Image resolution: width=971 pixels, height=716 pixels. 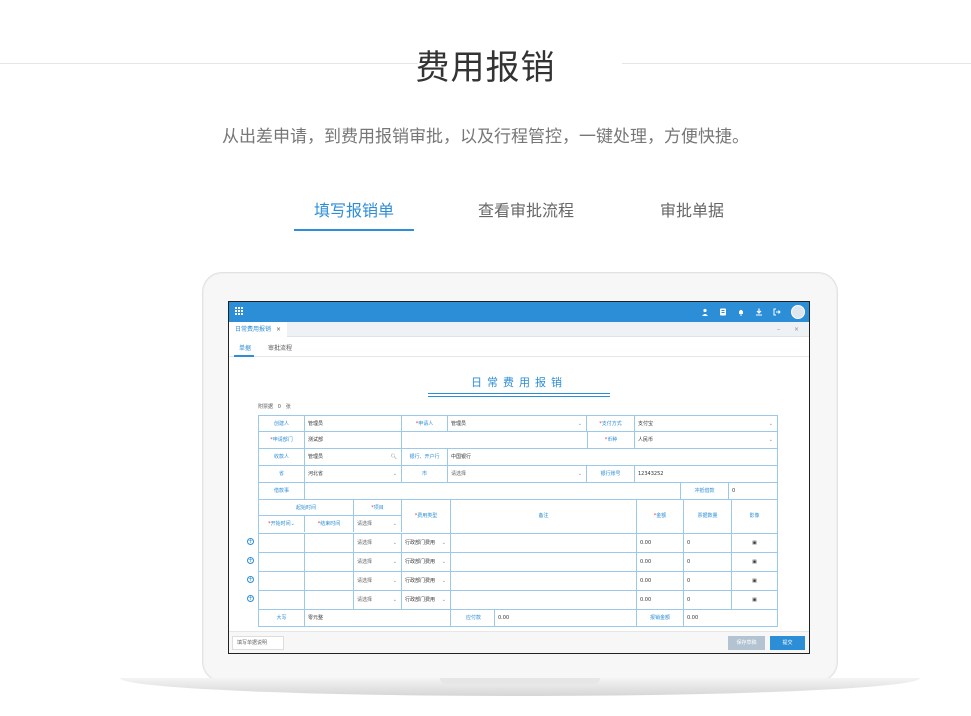 I want to click on form-row-creator: 创建人 管理员 *申请人 管理员 ⌄ *支付方式 支付宝 ⌄, so click(x=518, y=423).